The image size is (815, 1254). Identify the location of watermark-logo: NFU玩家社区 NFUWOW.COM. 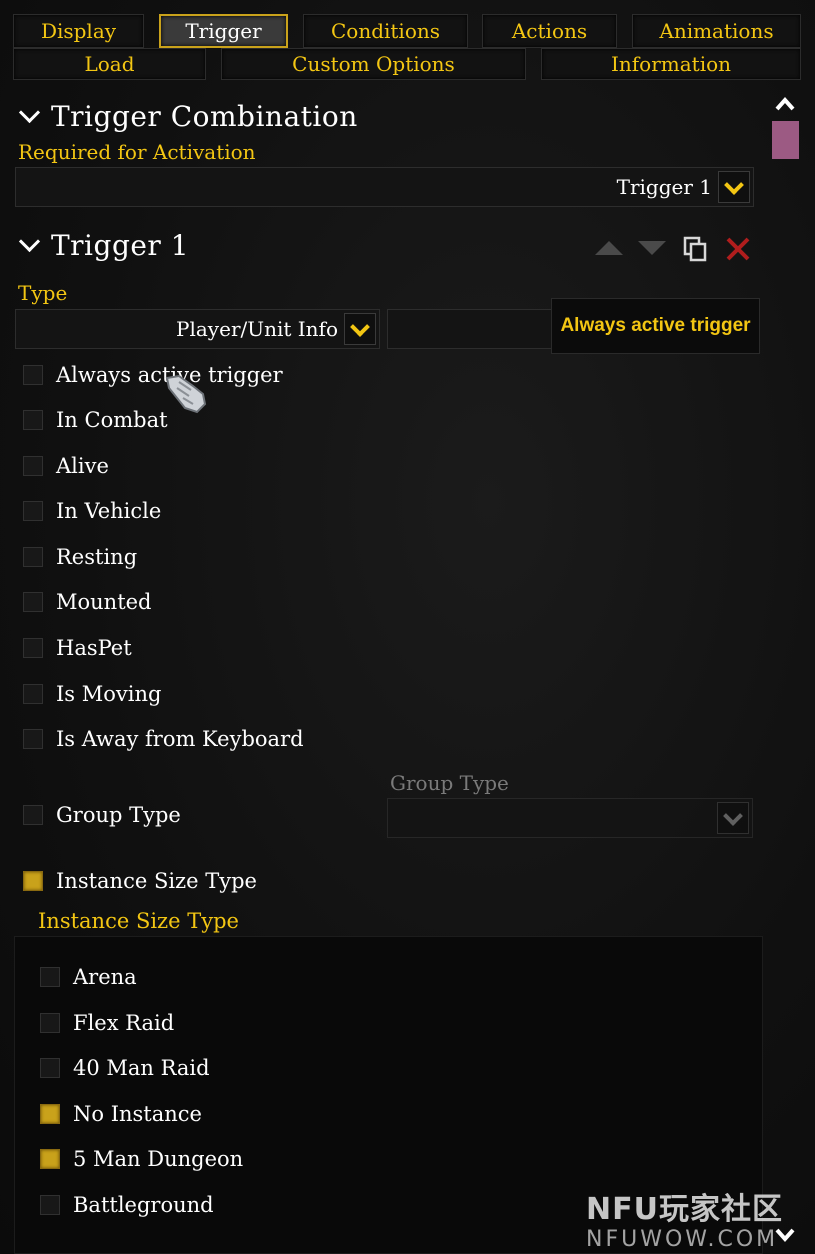
(684, 1223).